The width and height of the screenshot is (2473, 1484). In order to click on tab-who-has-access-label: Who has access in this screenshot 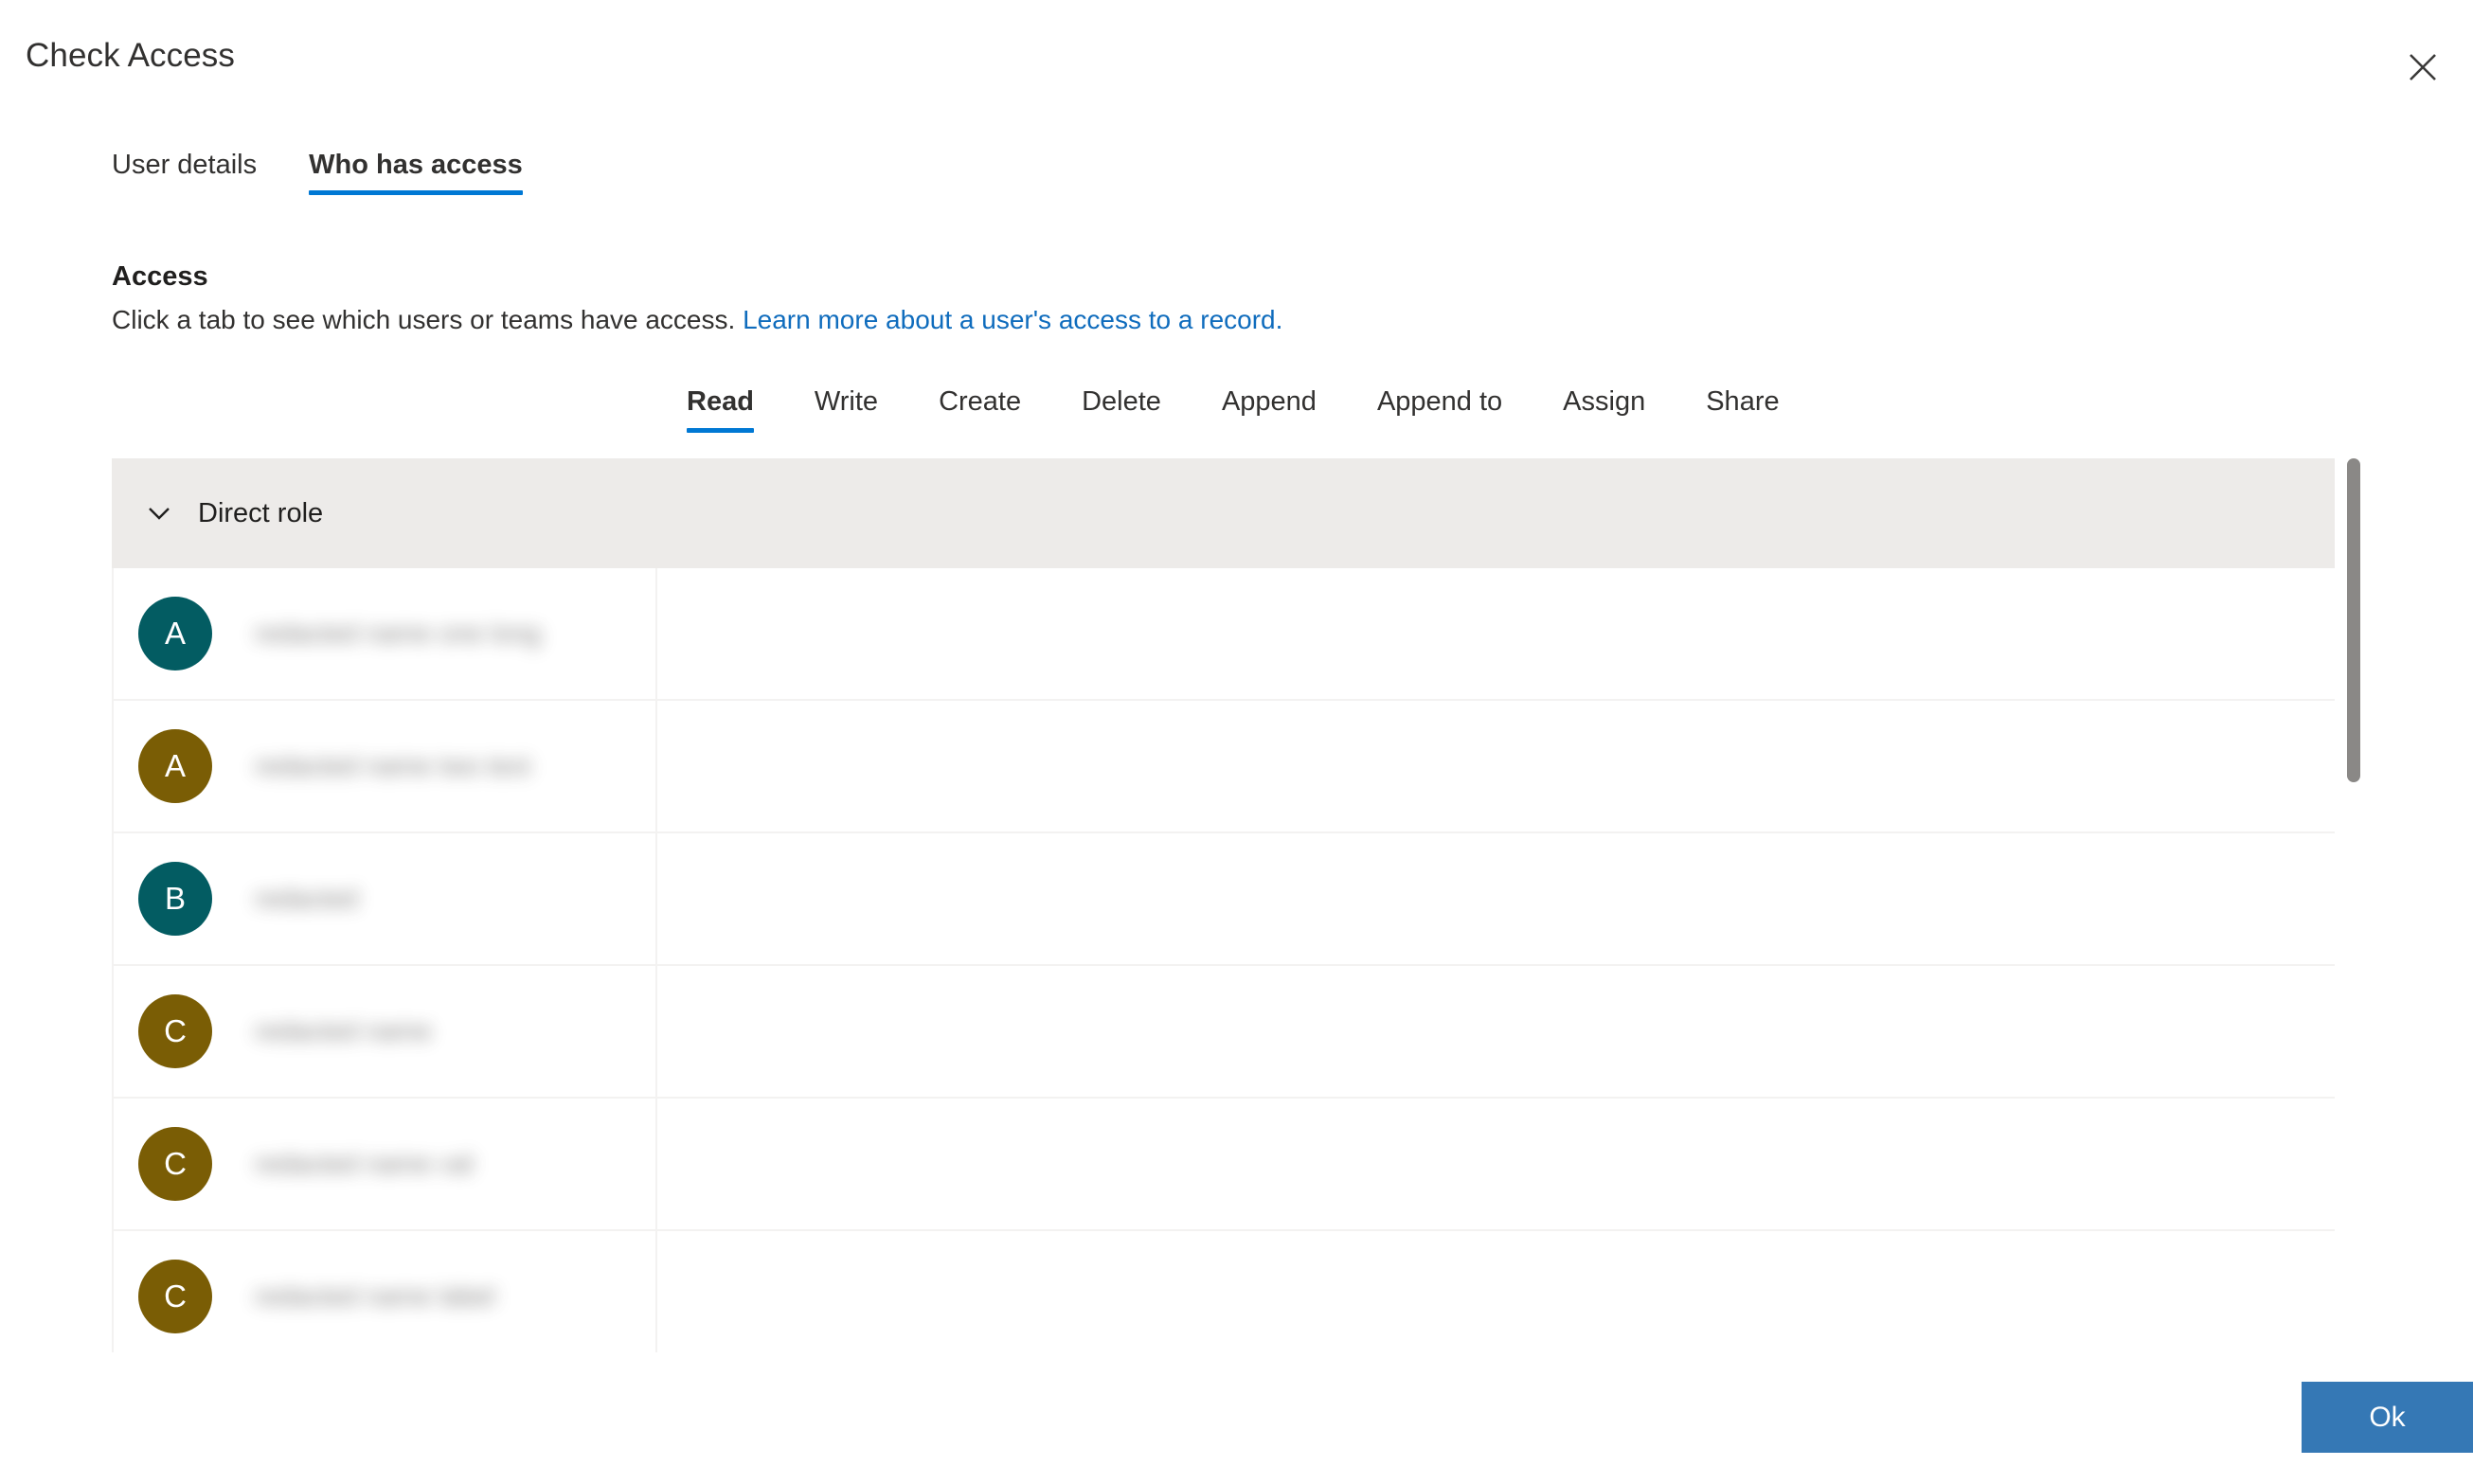, I will do `click(416, 165)`.